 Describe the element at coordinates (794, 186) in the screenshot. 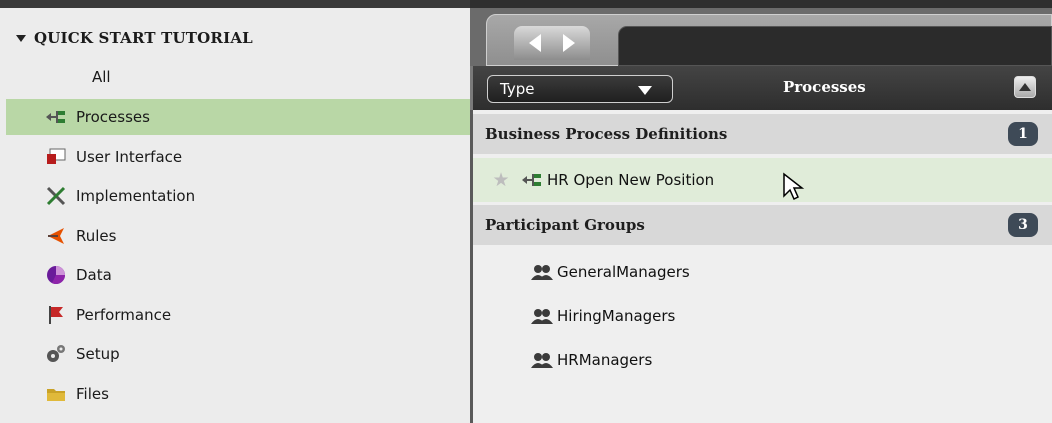

I see `mouse-cursor-icon` at that location.